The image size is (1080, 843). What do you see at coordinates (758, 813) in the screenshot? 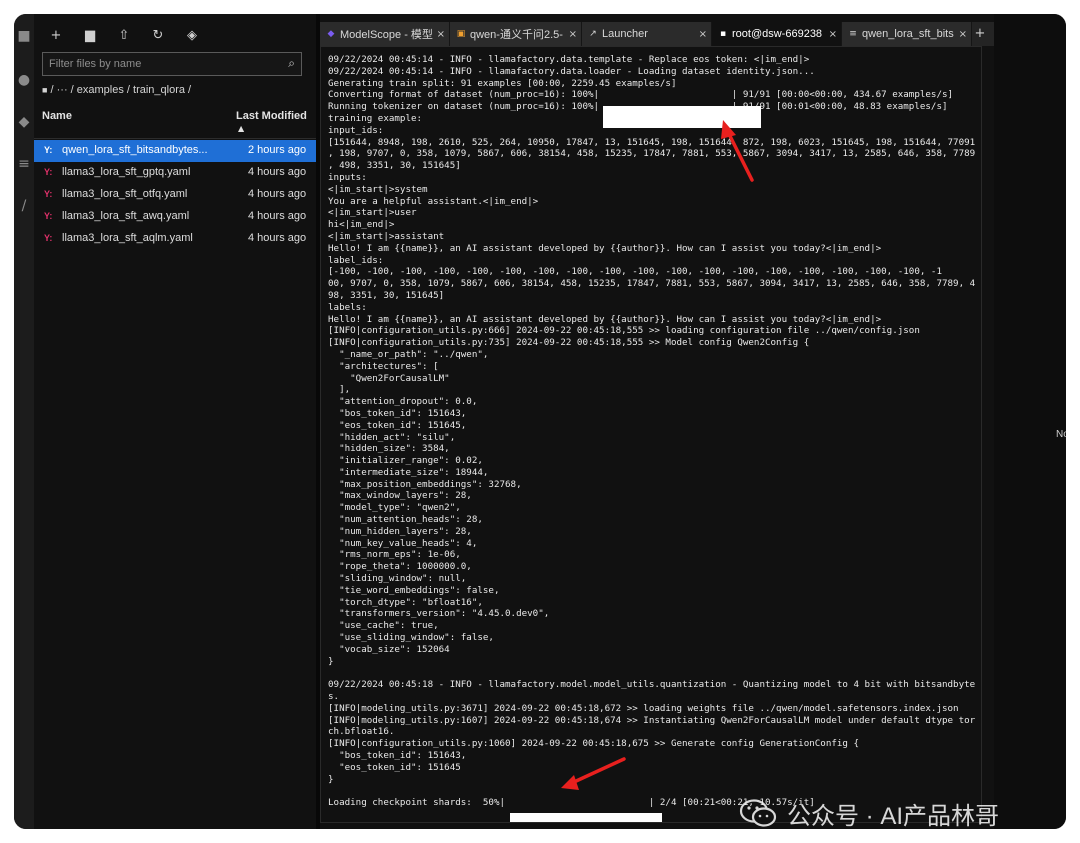
I see `wechat-icon` at bounding box center [758, 813].